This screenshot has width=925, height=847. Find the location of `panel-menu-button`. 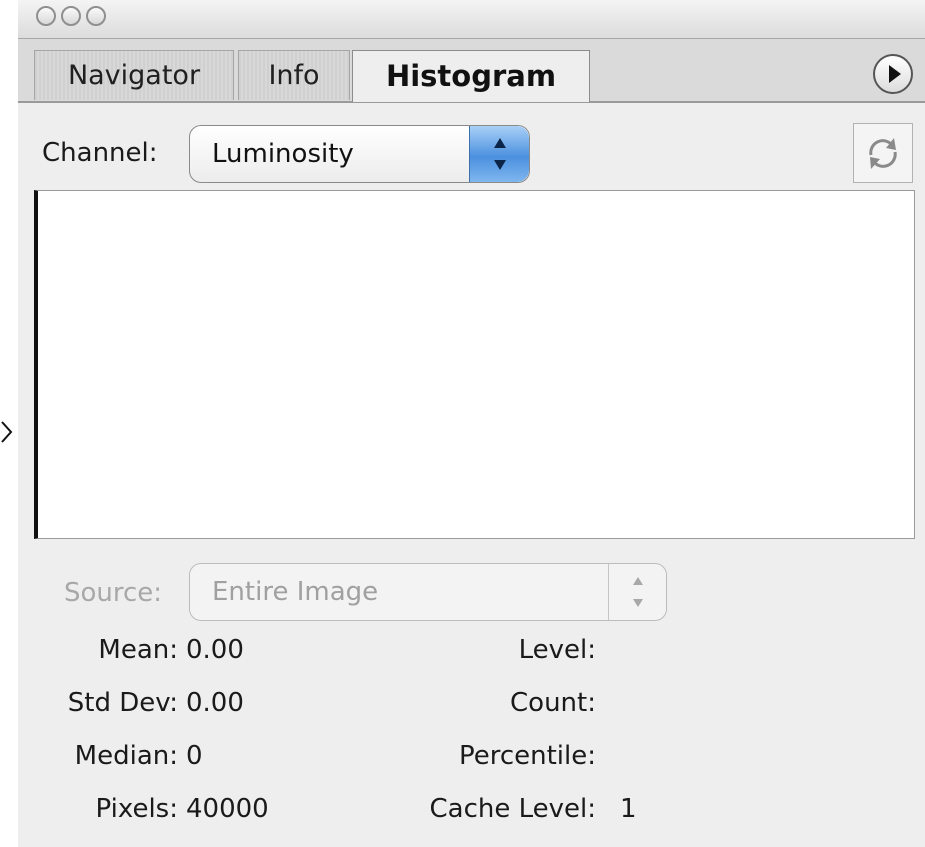

panel-menu-button is located at coordinates (893, 74).